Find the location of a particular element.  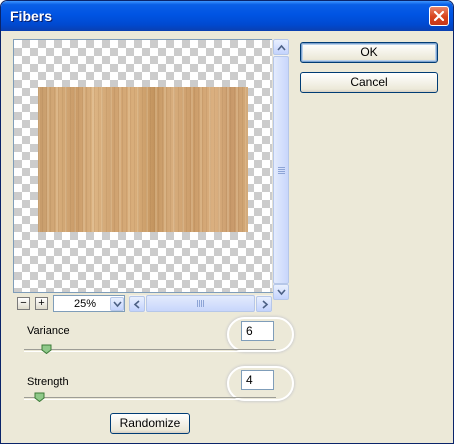

window-title: Fibers is located at coordinates (31, 16).